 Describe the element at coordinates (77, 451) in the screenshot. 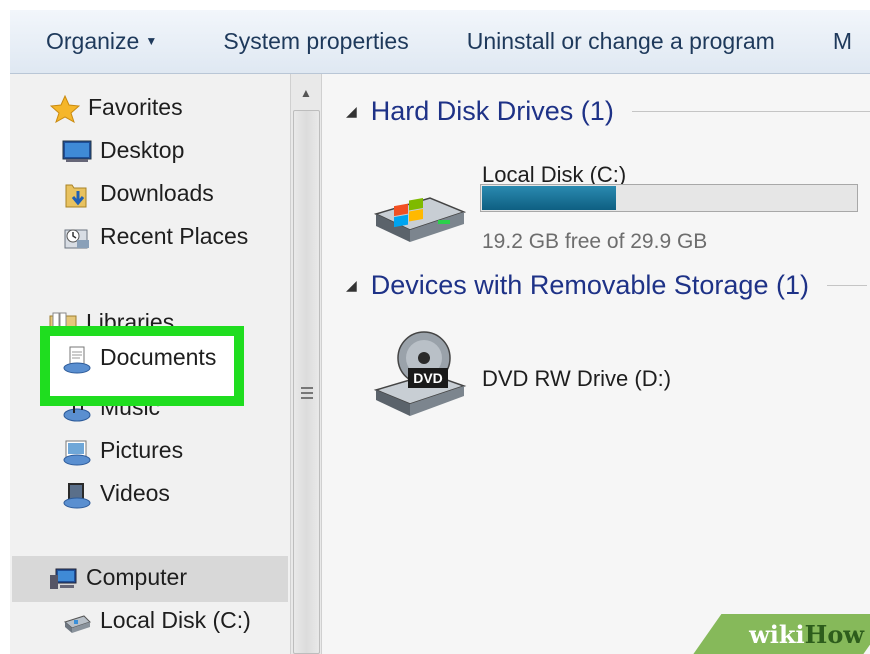

I see `pictures-library-icon` at that location.